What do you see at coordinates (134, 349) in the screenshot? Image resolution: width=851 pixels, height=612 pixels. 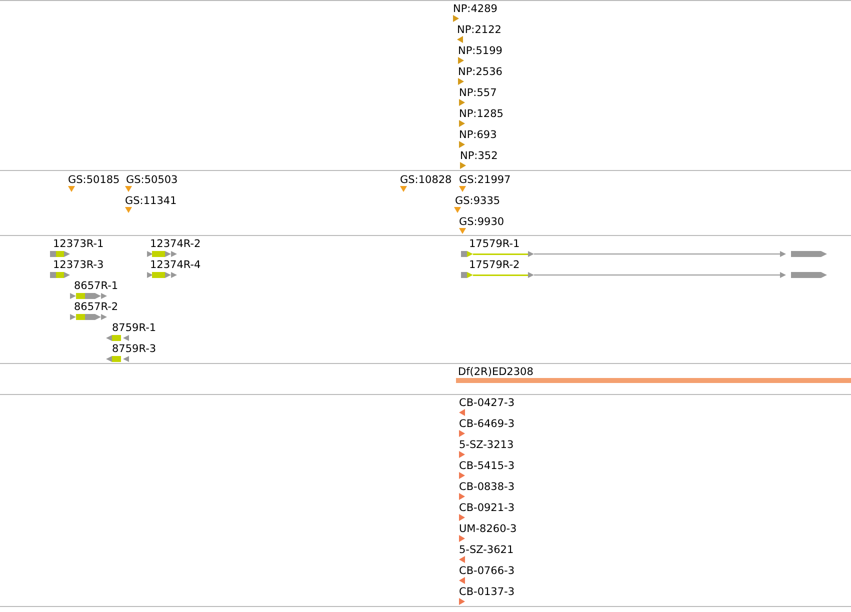 I see `feature-label: 8759R-3` at bounding box center [134, 349].